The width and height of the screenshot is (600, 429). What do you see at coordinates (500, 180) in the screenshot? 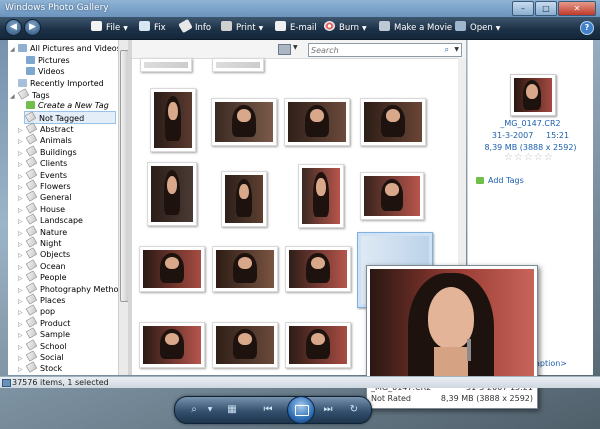
I see `add-tags-link: Add Tags` at bounding box center [500, 180].